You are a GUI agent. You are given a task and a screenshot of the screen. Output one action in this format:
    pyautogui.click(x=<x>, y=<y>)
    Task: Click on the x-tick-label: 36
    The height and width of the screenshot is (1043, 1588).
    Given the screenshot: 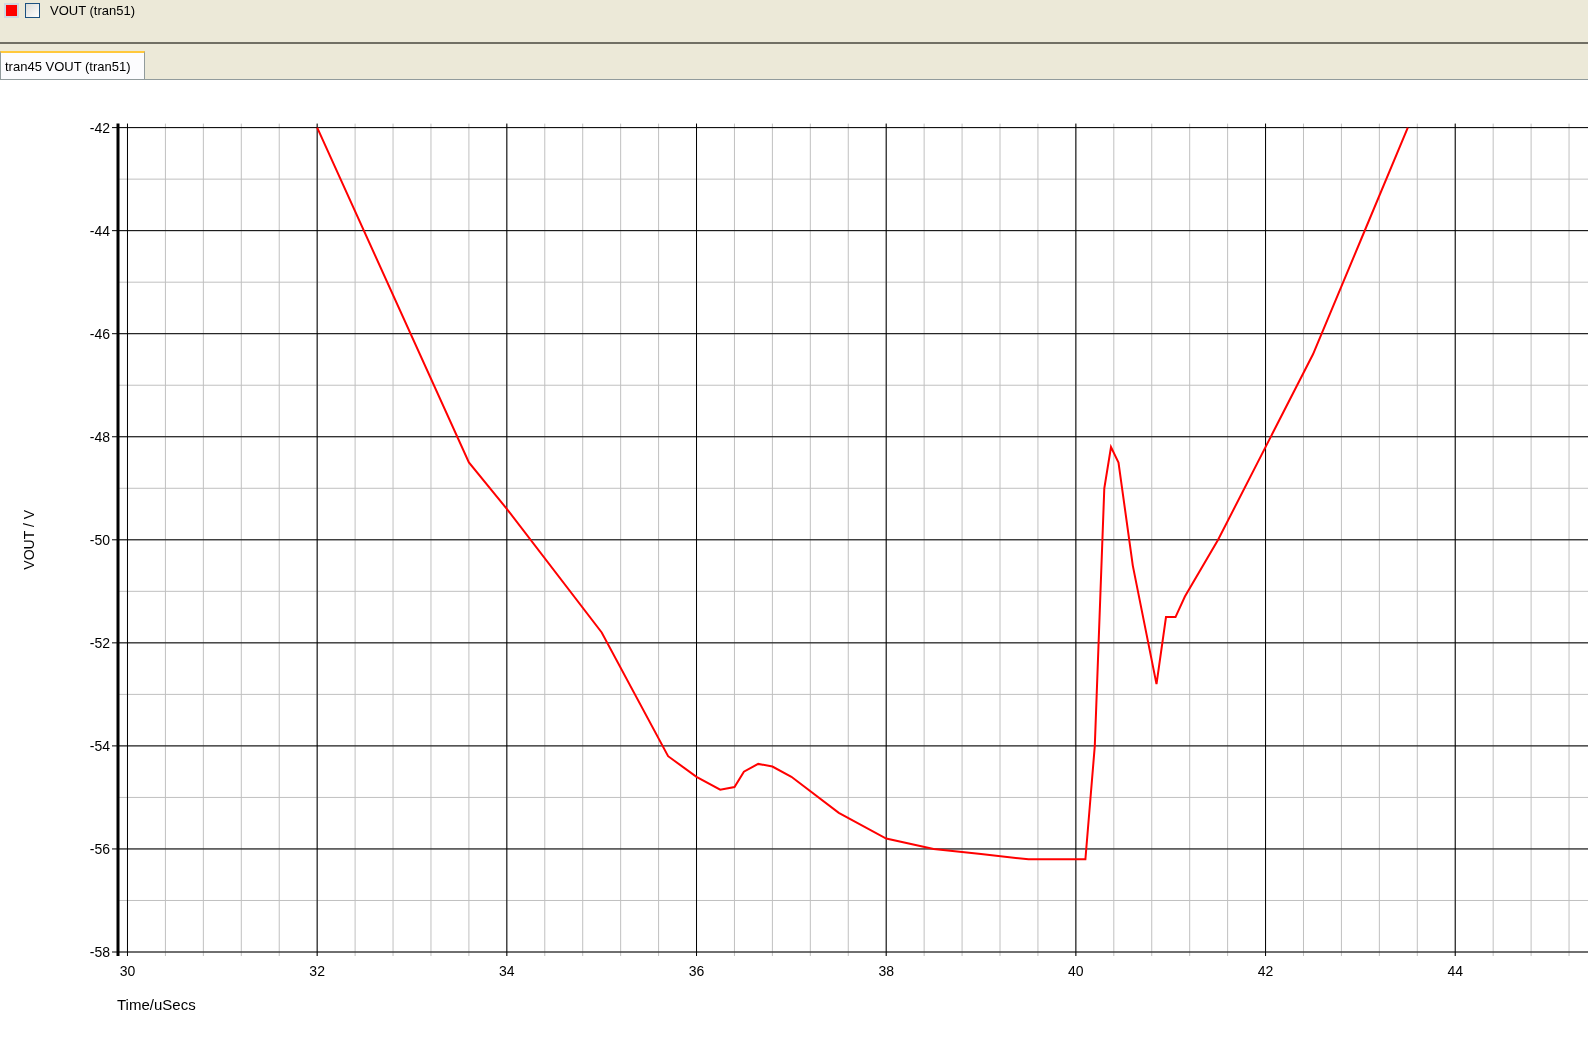 What is the action you would take?
    pyautogui.click(x=696, y=971)
    